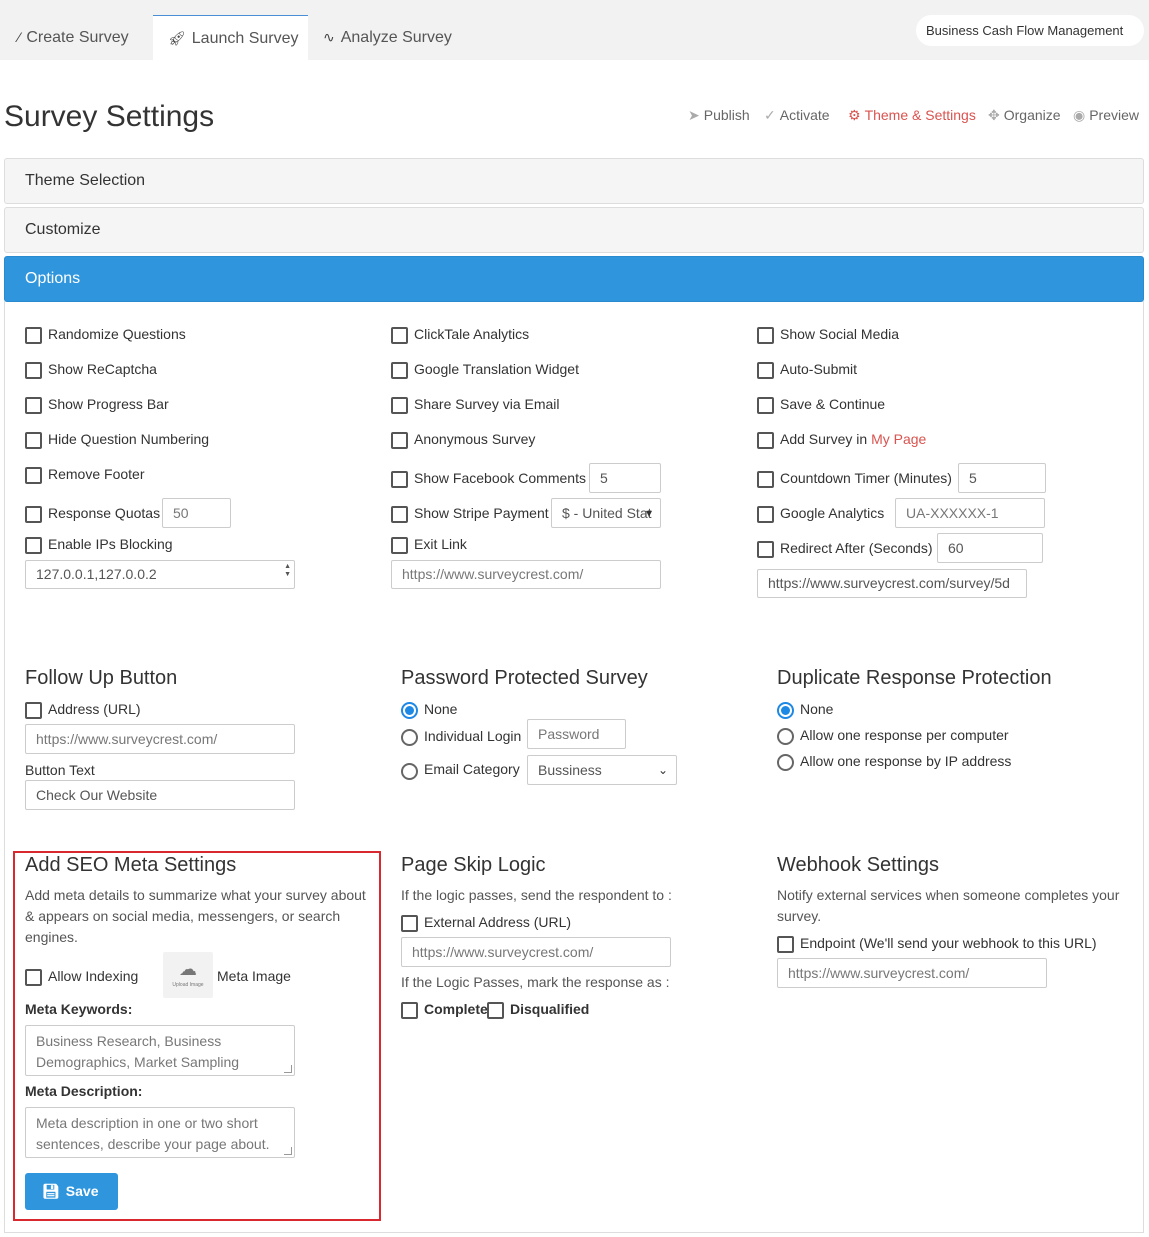 This screenshot has height=1237, width=1149. Describe the element at coordinates (82, 1191) in the screenshot. I see `save-button-label: Save` at that location.